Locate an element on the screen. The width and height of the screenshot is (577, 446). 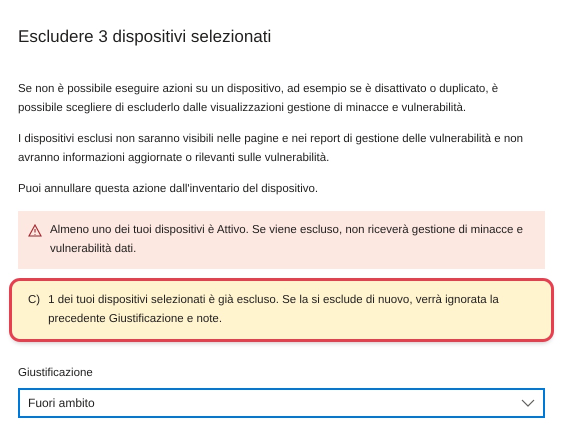
paragraph: Puoi annullare questa azione dall'inventario del dispositivo. is located at coordinates (169, 189).